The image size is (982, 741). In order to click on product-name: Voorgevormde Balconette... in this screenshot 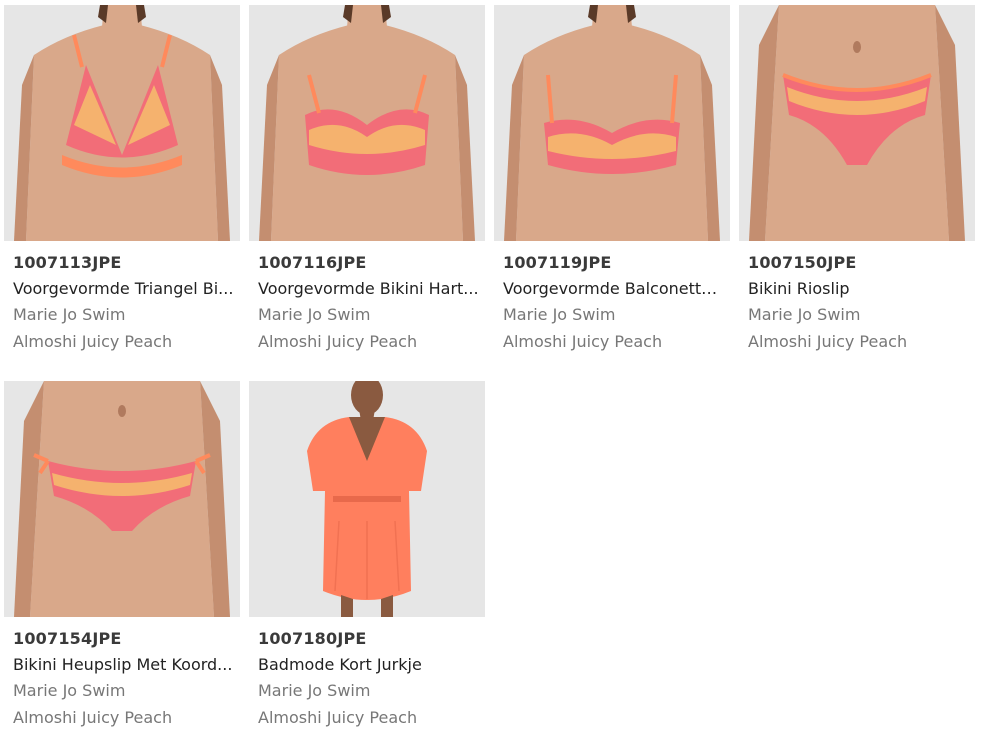, I will do `click(614, 292)`.